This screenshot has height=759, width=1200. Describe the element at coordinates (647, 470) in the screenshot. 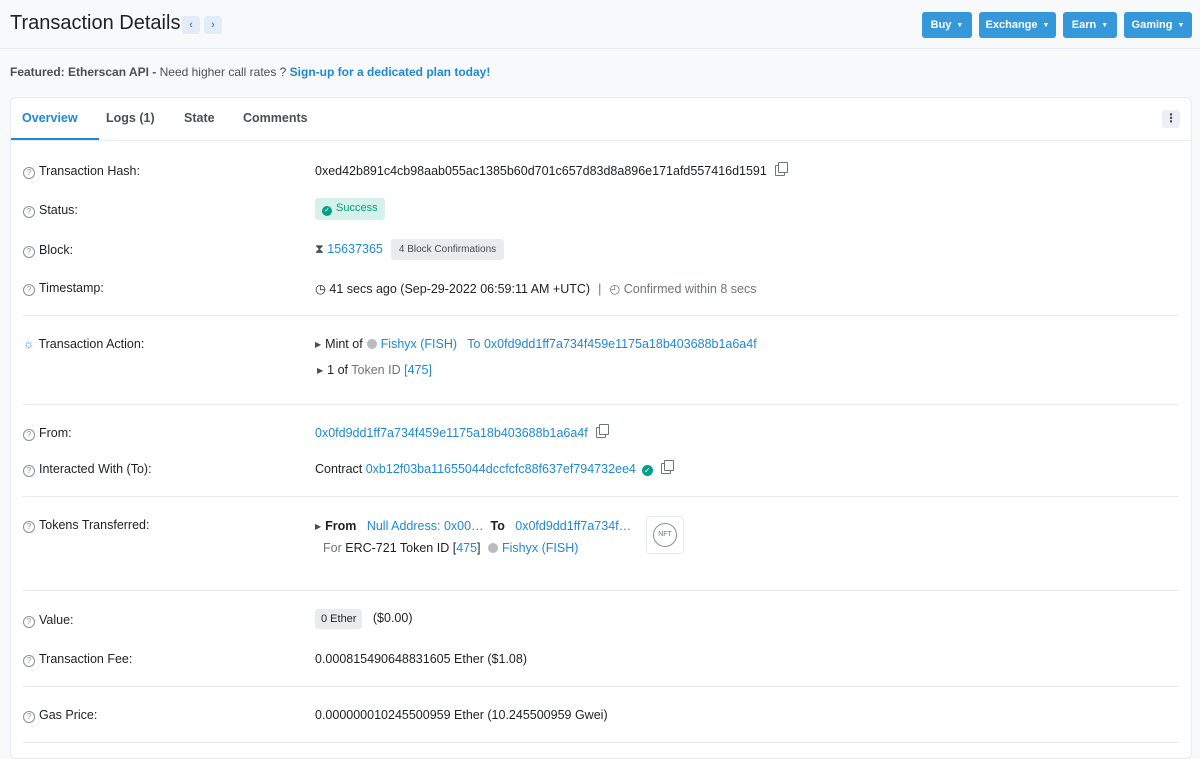

I see `verified-check-icon: ✓` at that location.